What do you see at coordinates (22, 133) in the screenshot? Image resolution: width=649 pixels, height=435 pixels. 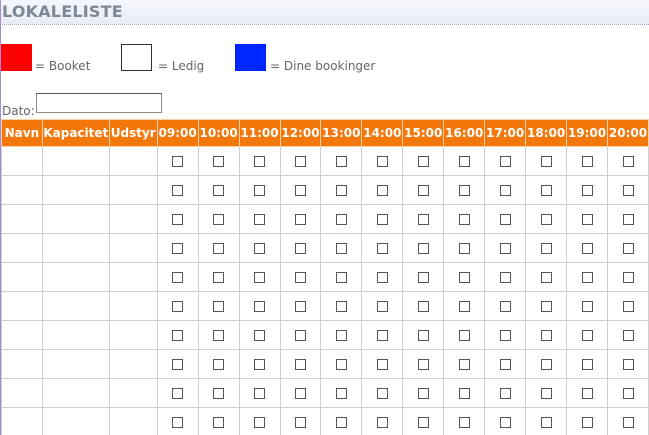 I see `column-header-navn: Navn` at bounding box center [22, 133].